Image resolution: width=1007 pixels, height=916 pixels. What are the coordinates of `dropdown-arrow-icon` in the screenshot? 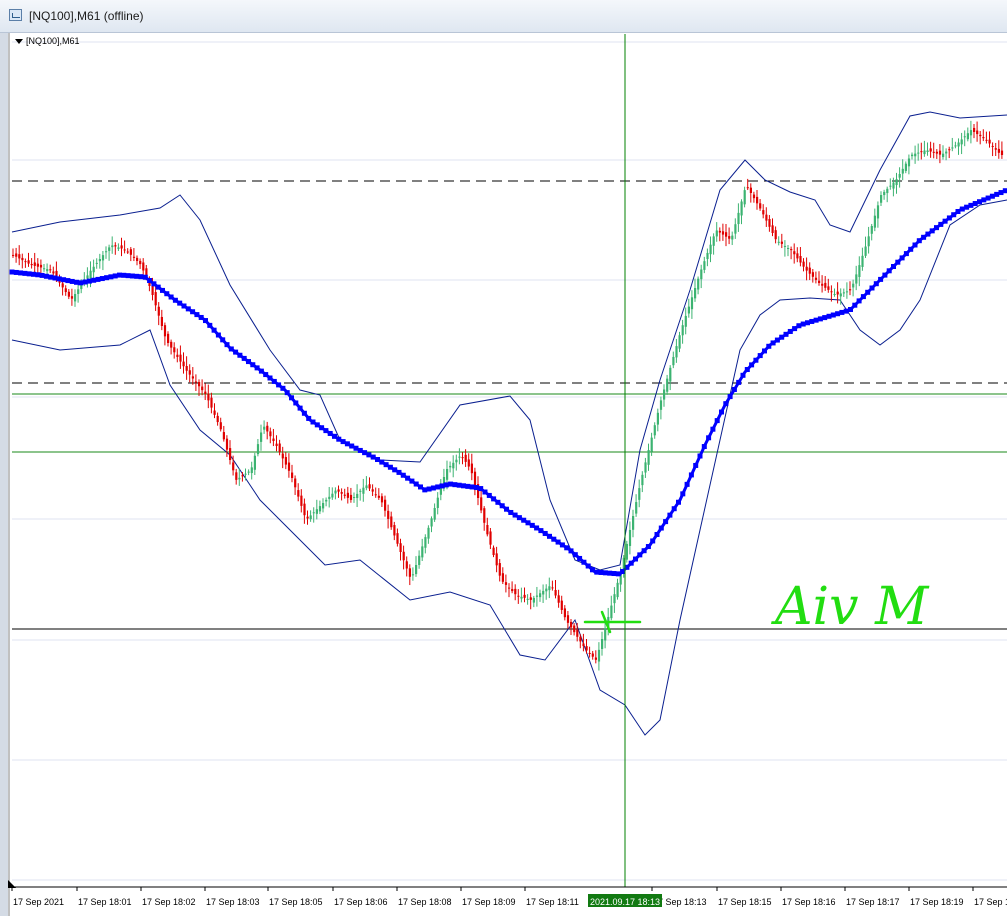 It's located at (19, 42).